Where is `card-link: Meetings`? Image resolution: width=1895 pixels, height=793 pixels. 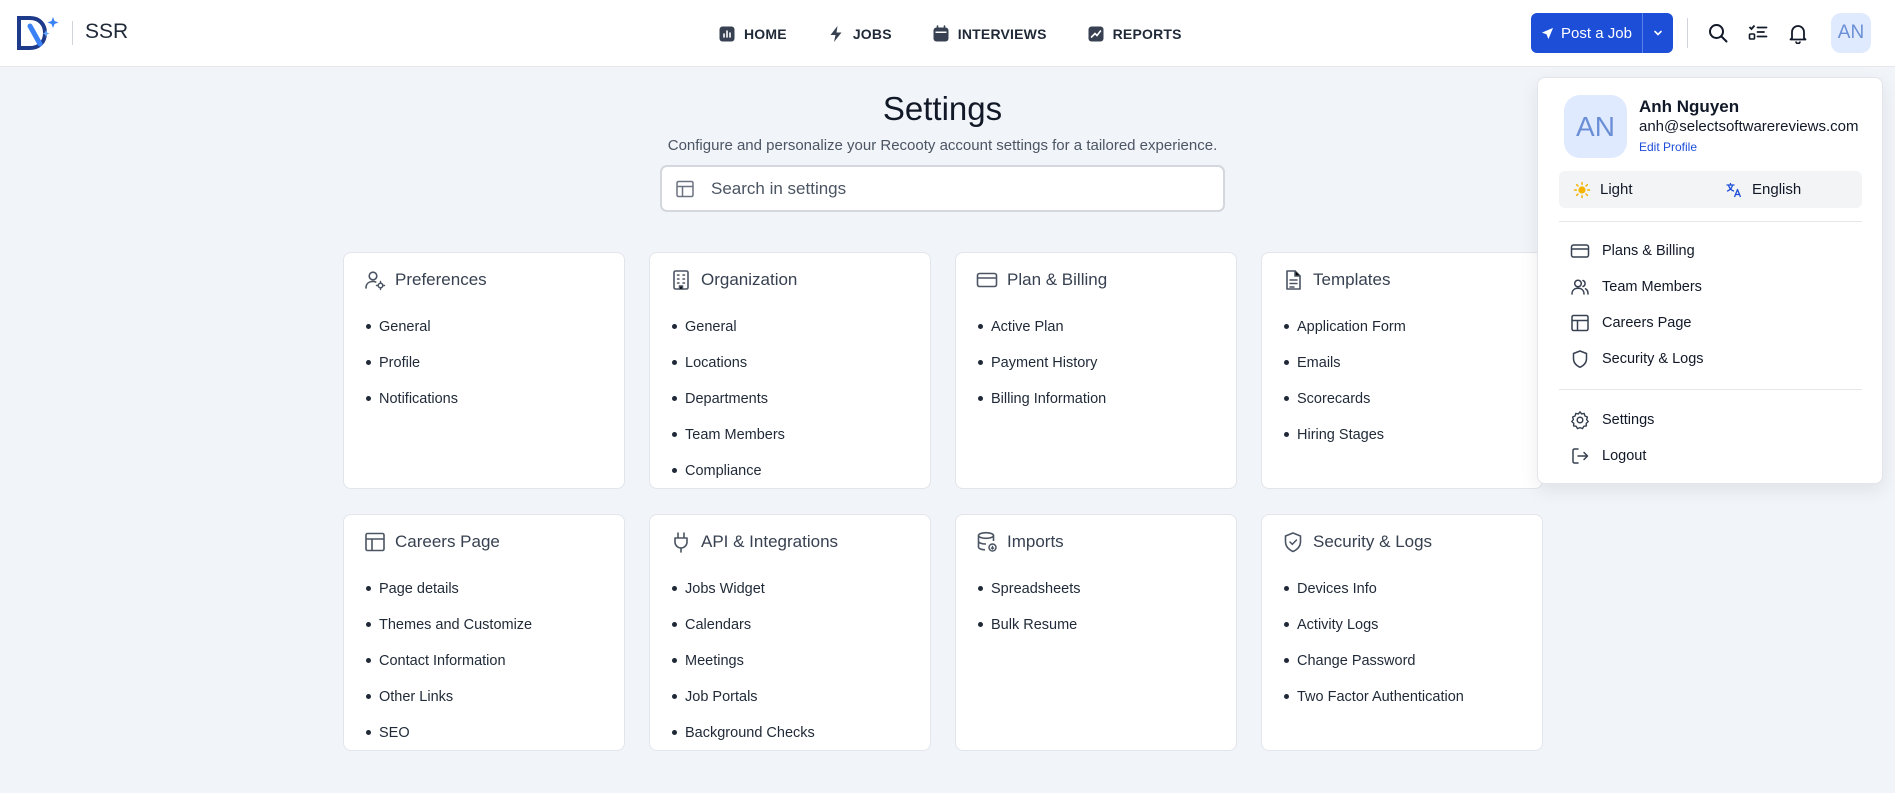 card-link: Meetings is located at coordinates (743, 661).